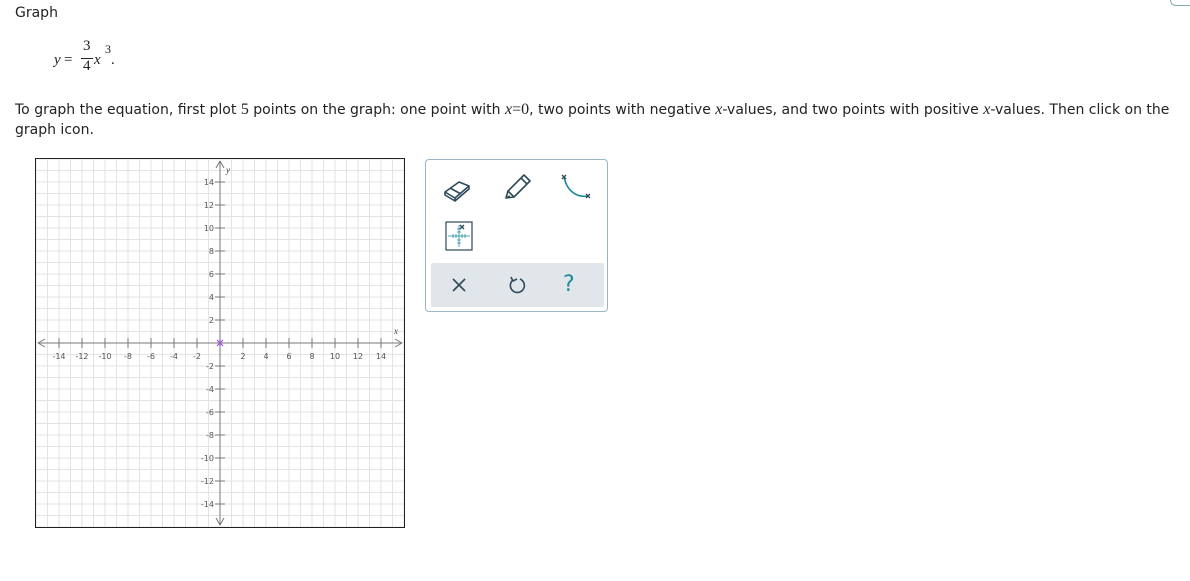 The height and width of the screenshot is (581, 1190). What do you see at coordinates (459, 287) in the screenshot?
I see `clear-icon` at bounding box center [459, 287].